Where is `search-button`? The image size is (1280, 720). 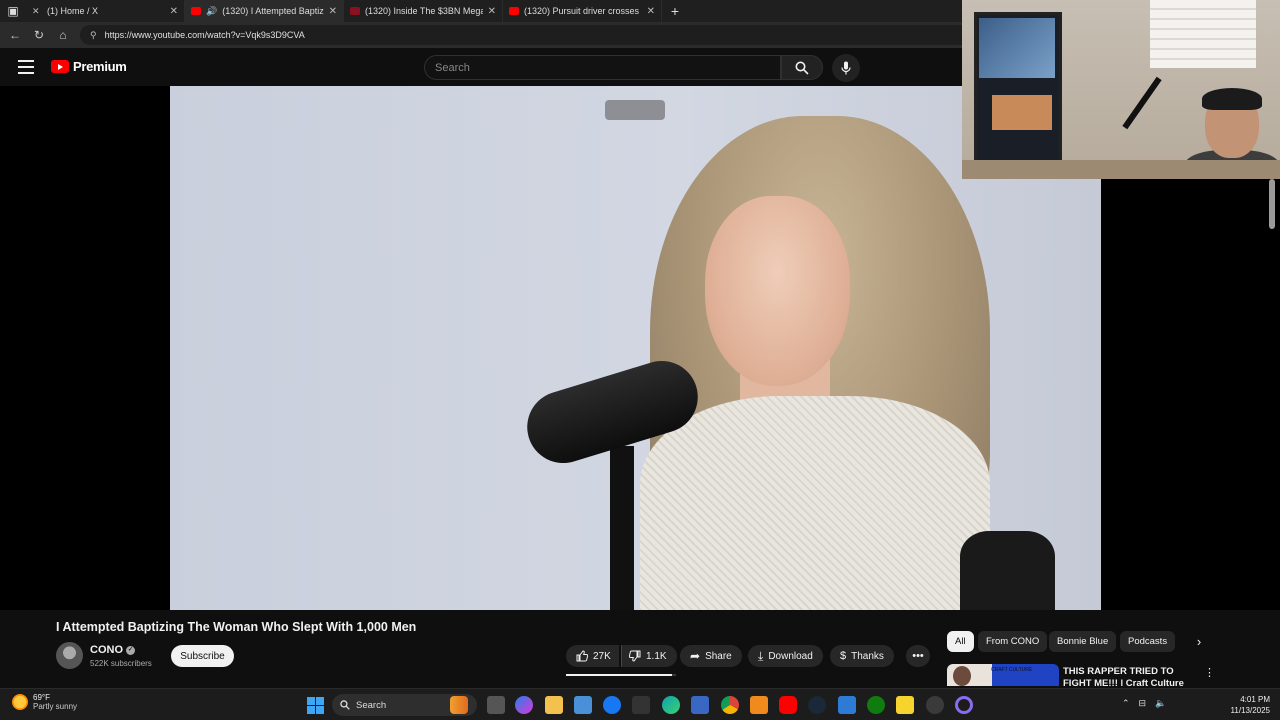 search-button is located at coordinates (802, 67).